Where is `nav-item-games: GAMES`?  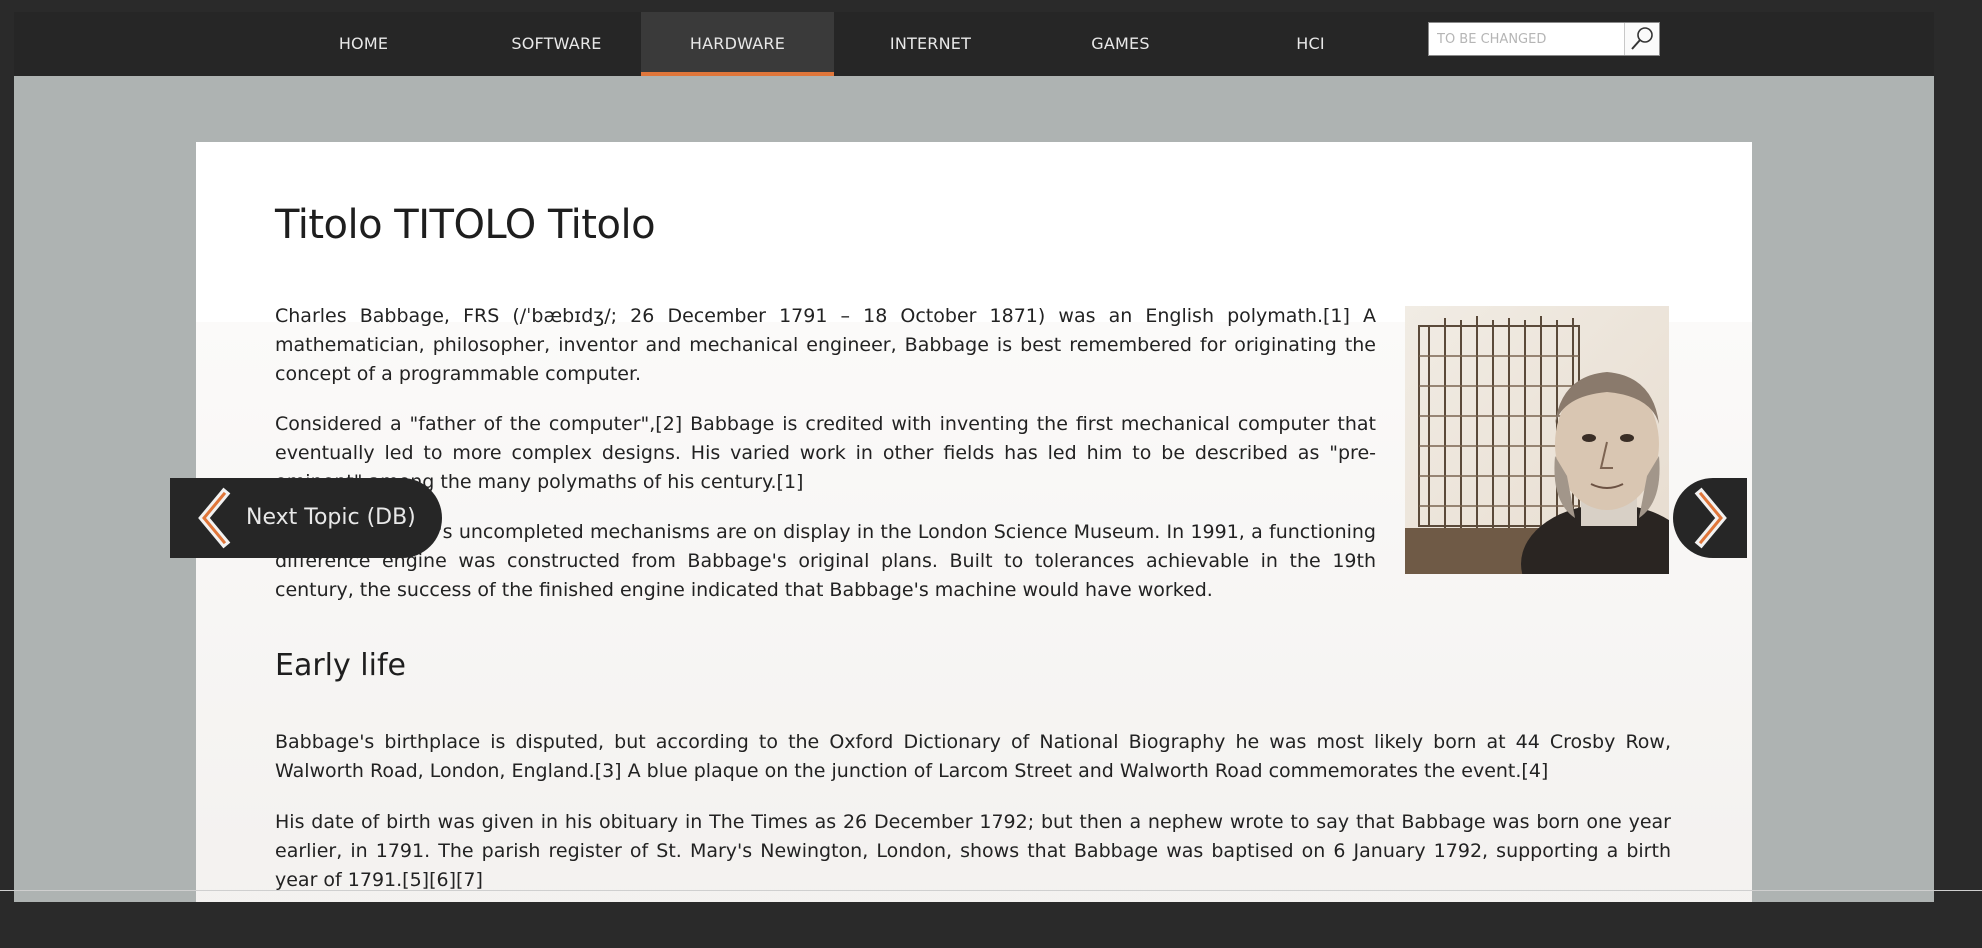 nav-item-games: GAMES is located at coordinates (1120, 44).